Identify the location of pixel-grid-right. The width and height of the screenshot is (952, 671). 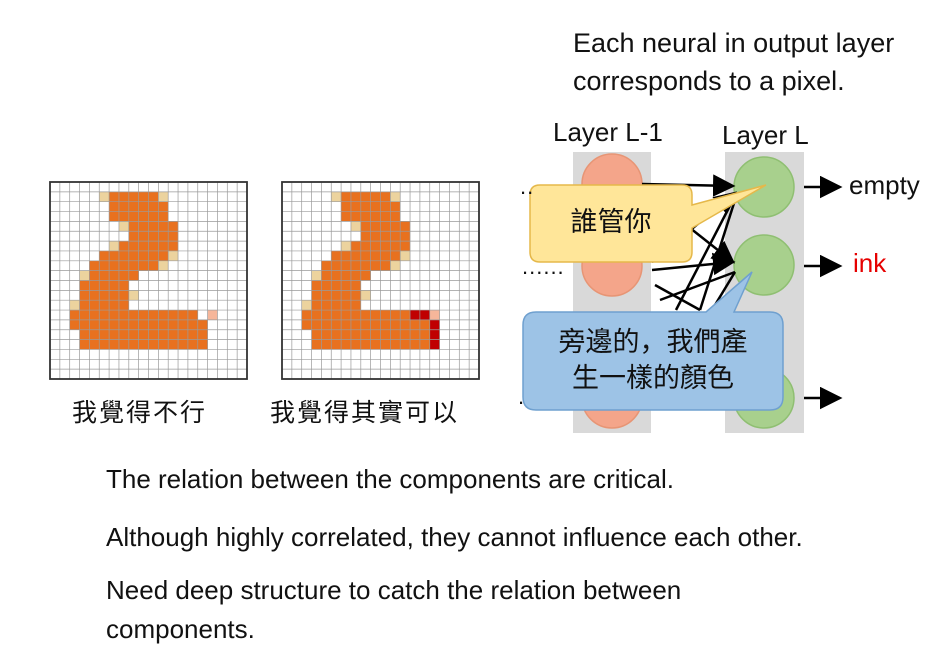
(380, 280).